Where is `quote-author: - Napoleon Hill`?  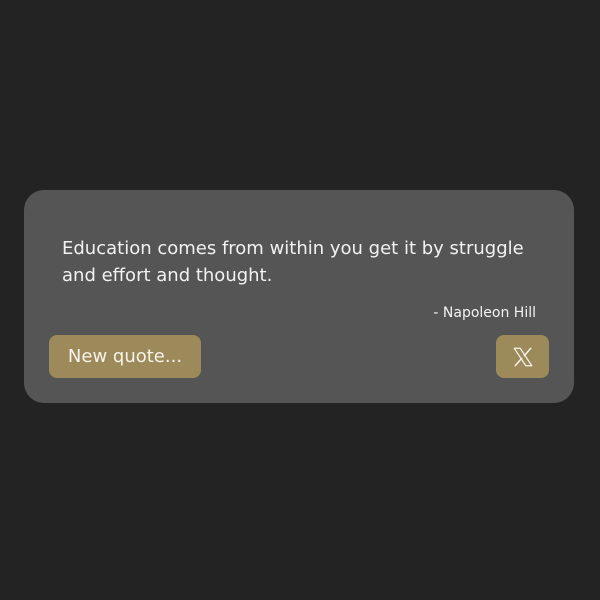
quote-author: - Napoleon Hill is located at coordinates (484, 313).